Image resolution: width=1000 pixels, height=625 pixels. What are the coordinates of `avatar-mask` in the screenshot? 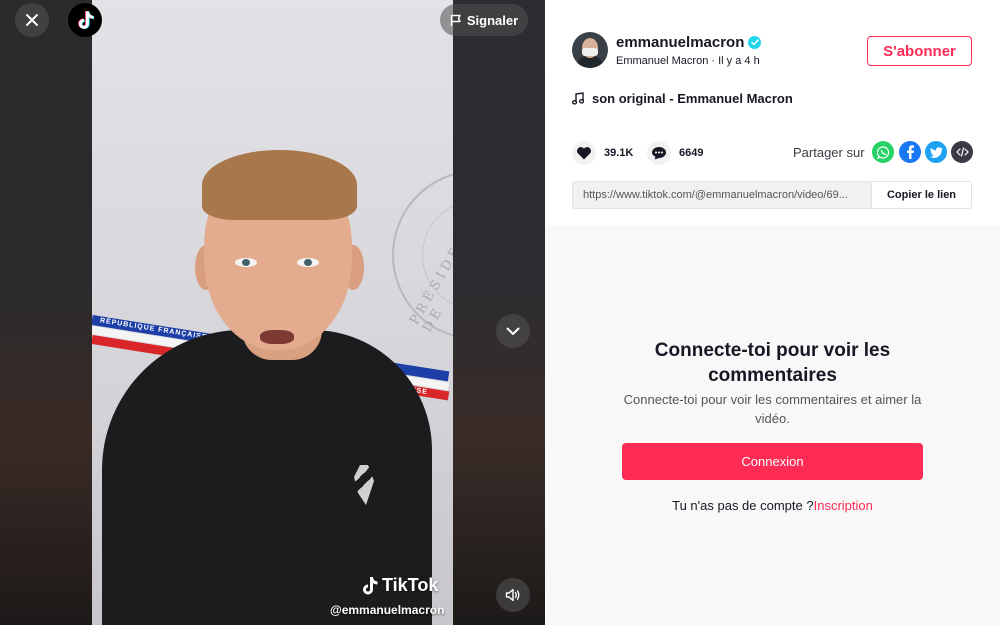 It's located at (590, 52).